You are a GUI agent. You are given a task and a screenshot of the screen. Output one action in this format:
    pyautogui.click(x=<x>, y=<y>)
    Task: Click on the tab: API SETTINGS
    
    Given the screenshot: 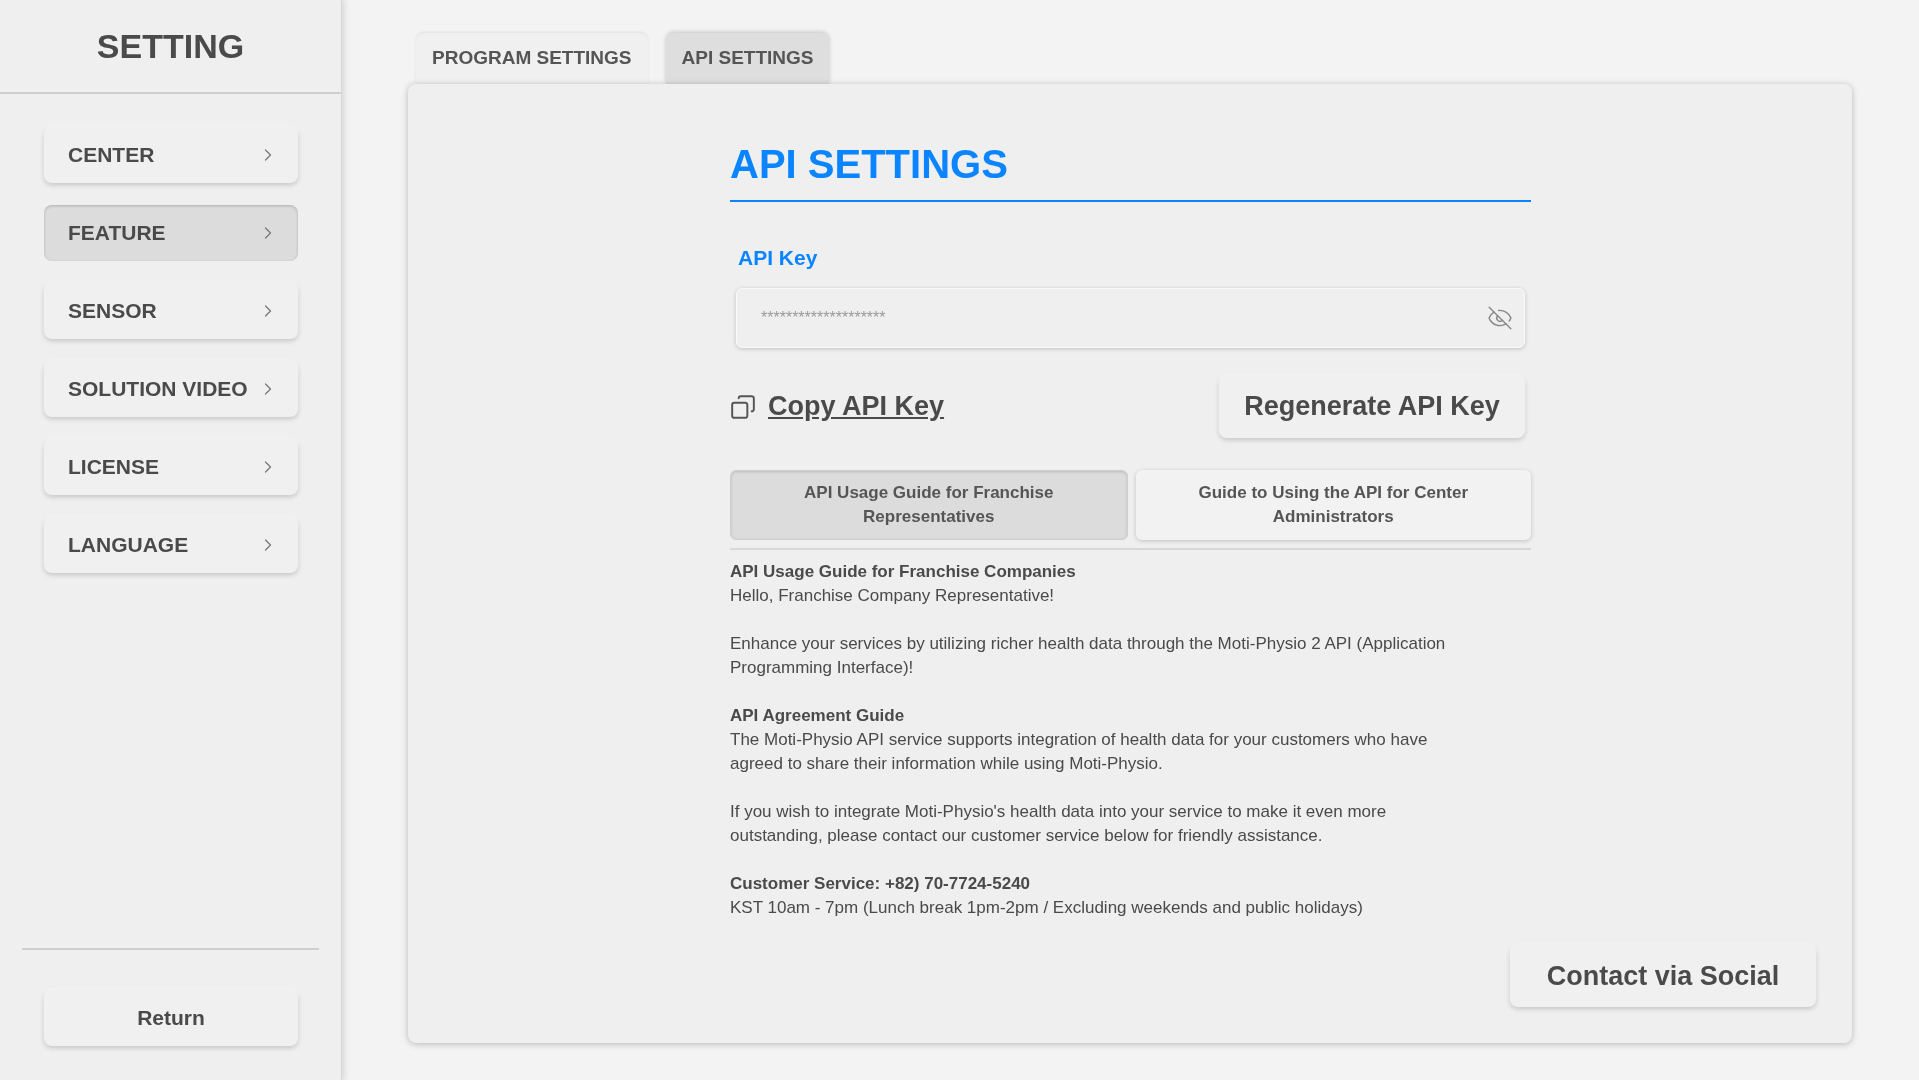 What is the action you would take?
    pyautogui.click(x=747, y=58)
    